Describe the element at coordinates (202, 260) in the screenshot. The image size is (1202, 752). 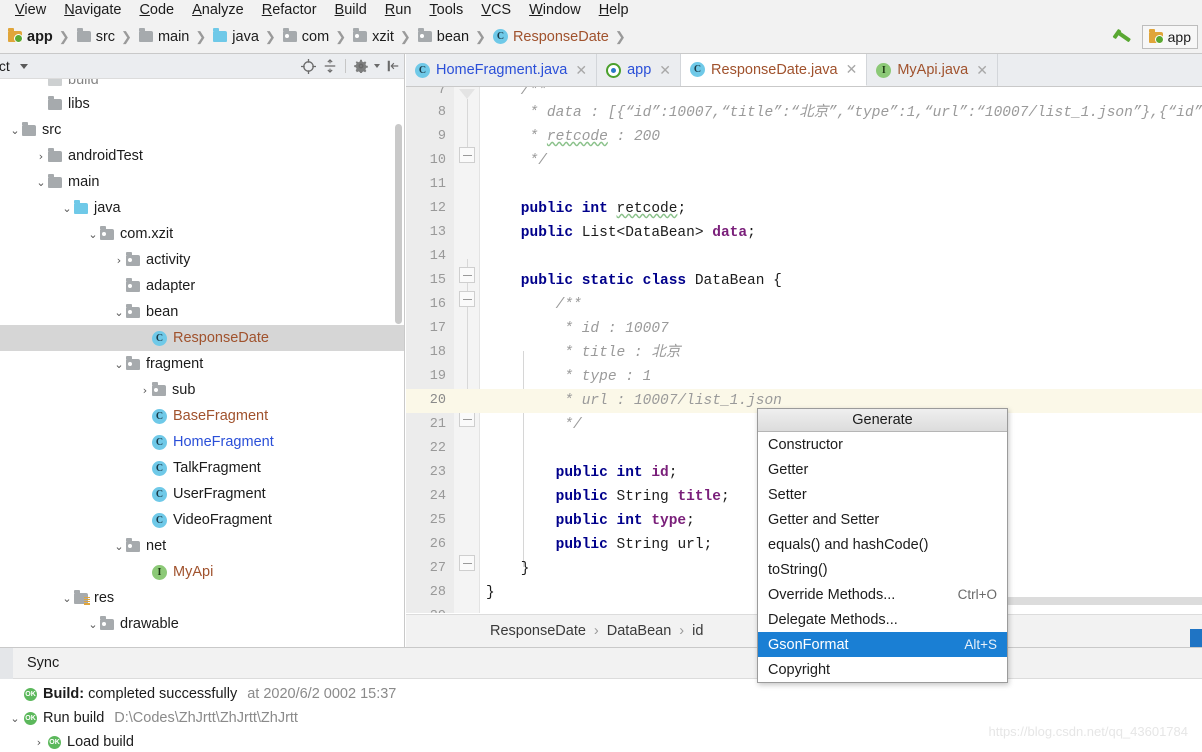
I see `tree-item-activity: › activity` at that location.